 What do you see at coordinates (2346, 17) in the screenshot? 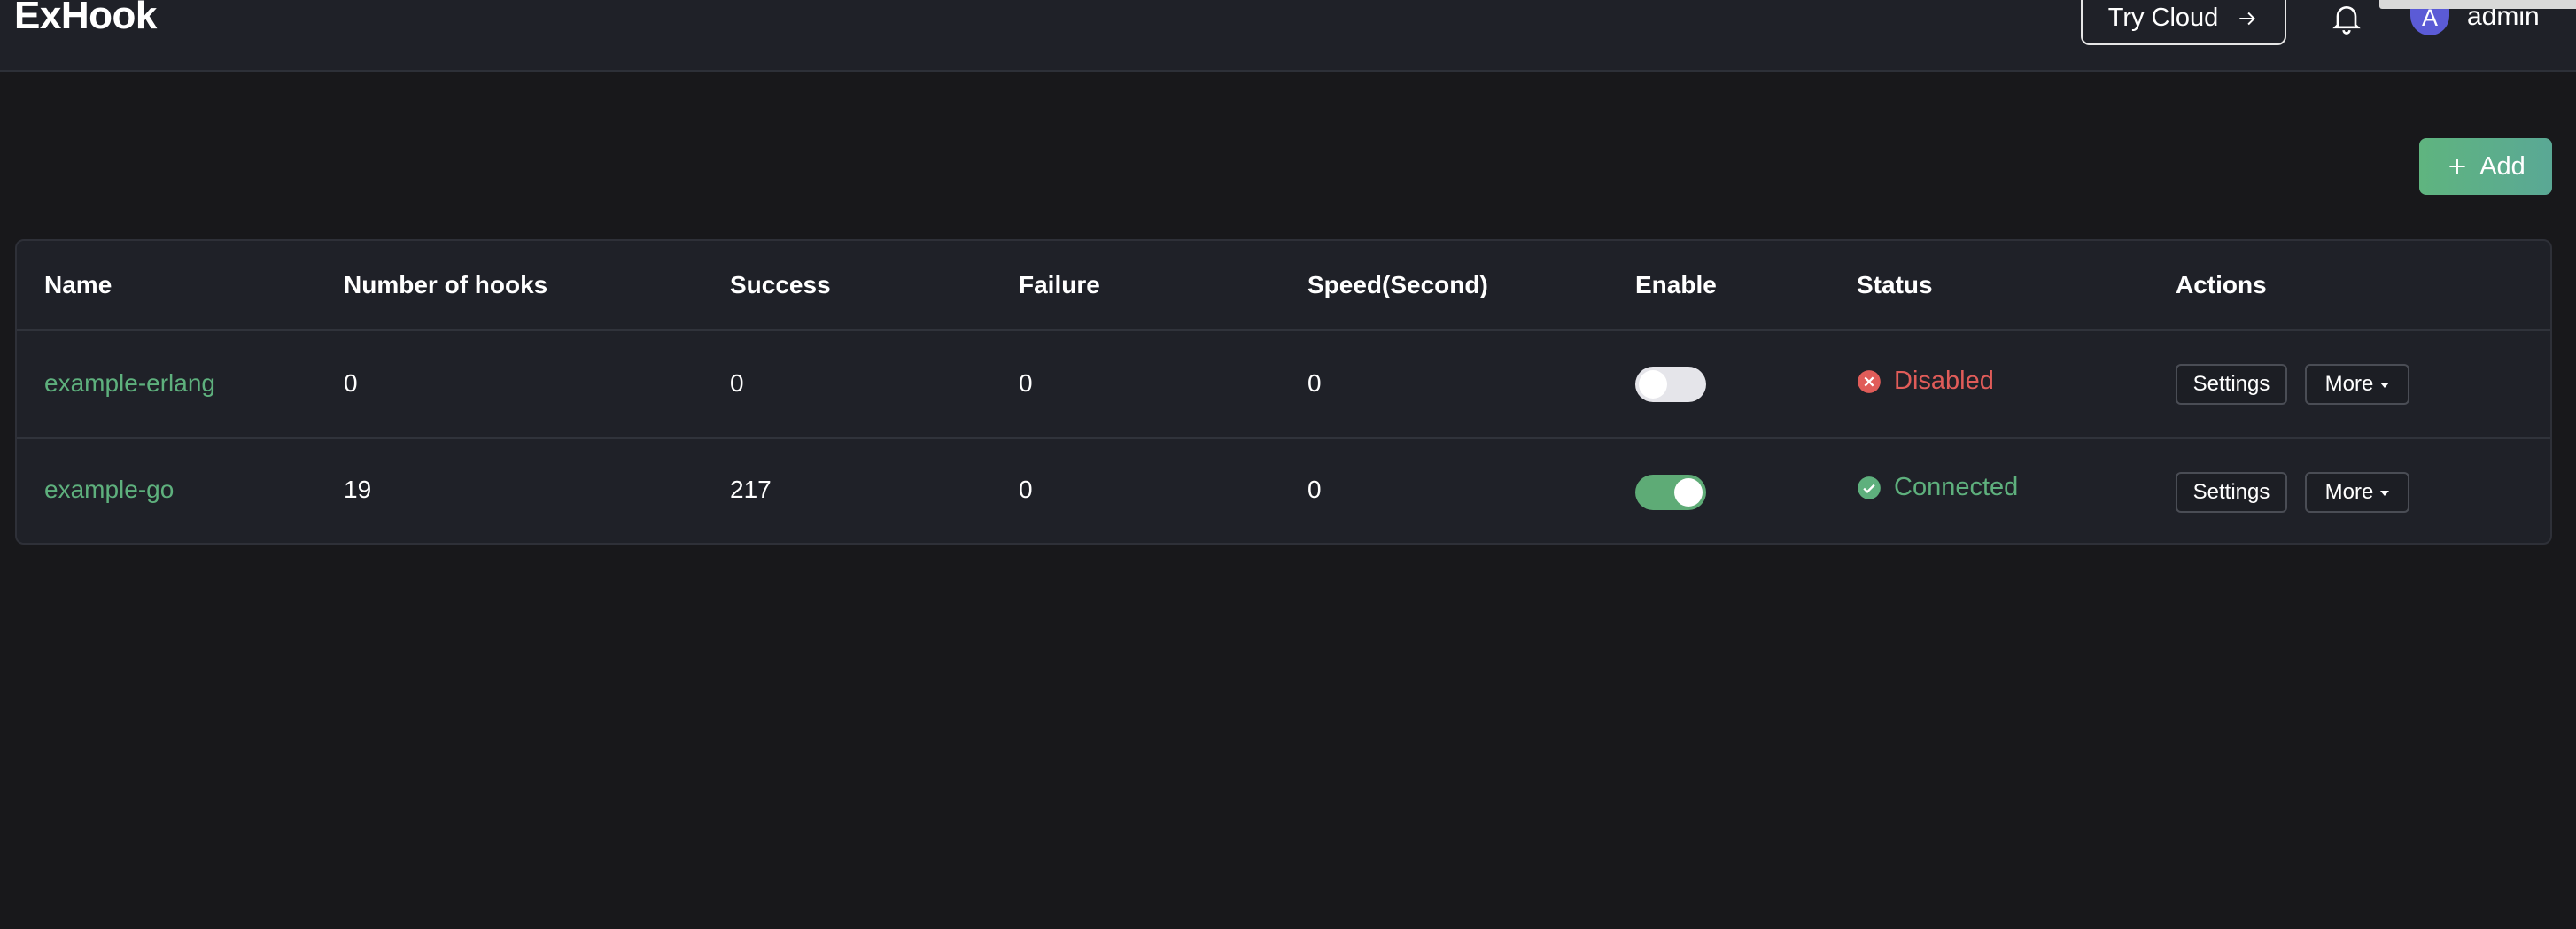
I see `bell-icon` at bounding box center [2346, 17].